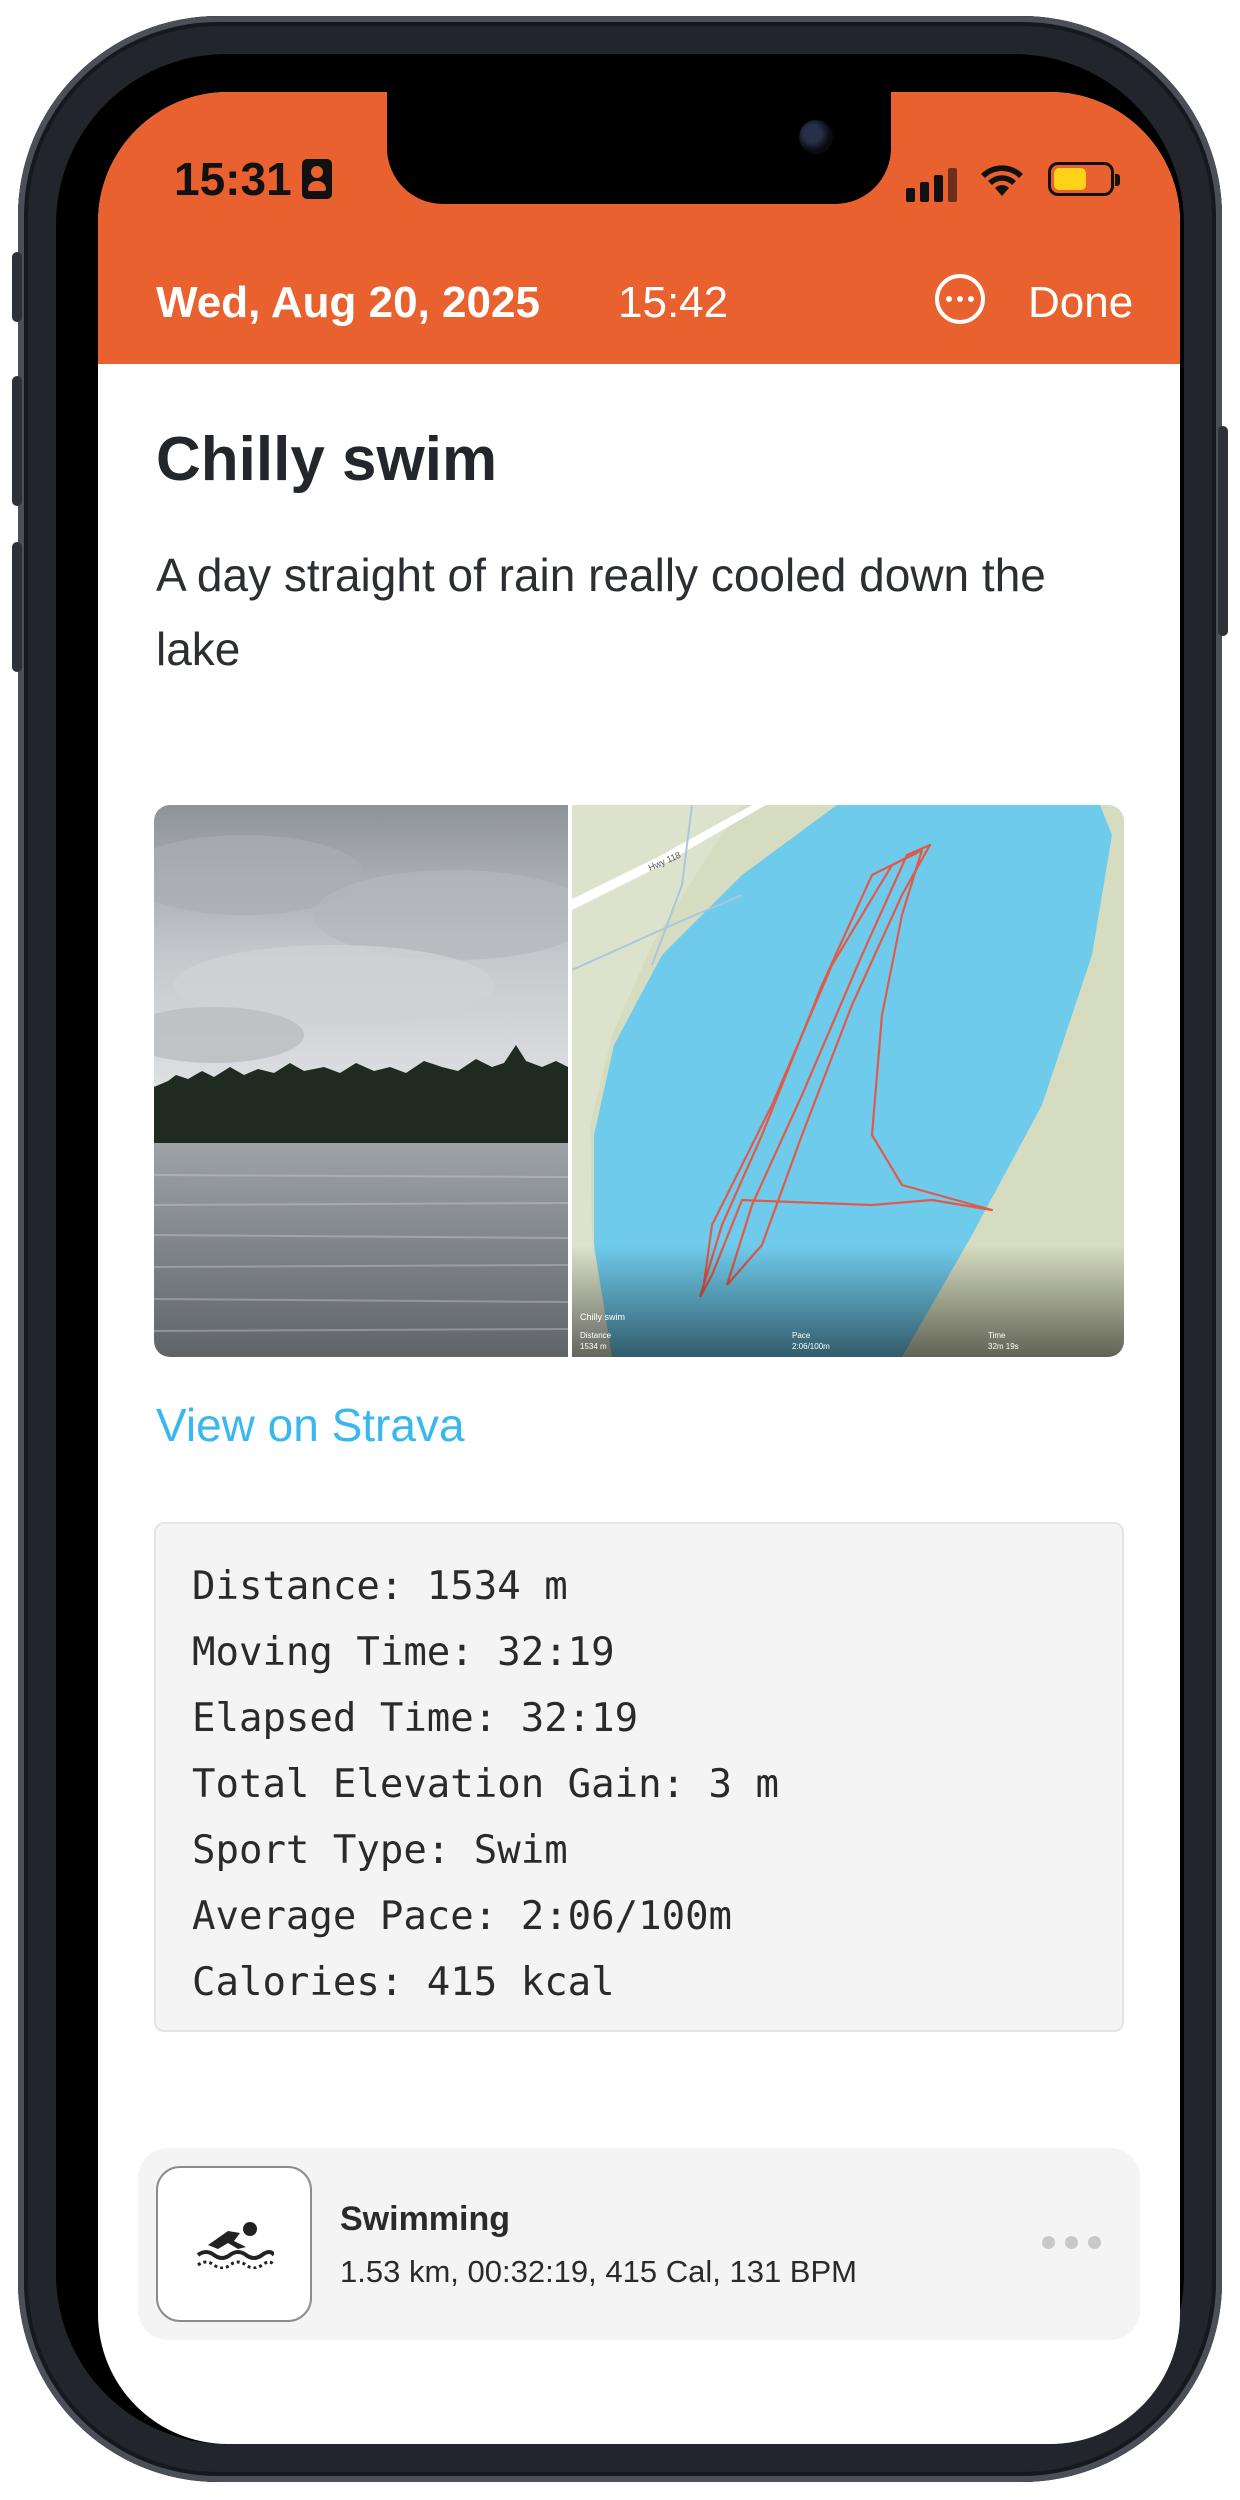 This screenshot has height=2500, width=1240. What do you see at coordinates (17, 441) in the screenshot?
I see `volume-up-button` at bounding box center [17, 441].